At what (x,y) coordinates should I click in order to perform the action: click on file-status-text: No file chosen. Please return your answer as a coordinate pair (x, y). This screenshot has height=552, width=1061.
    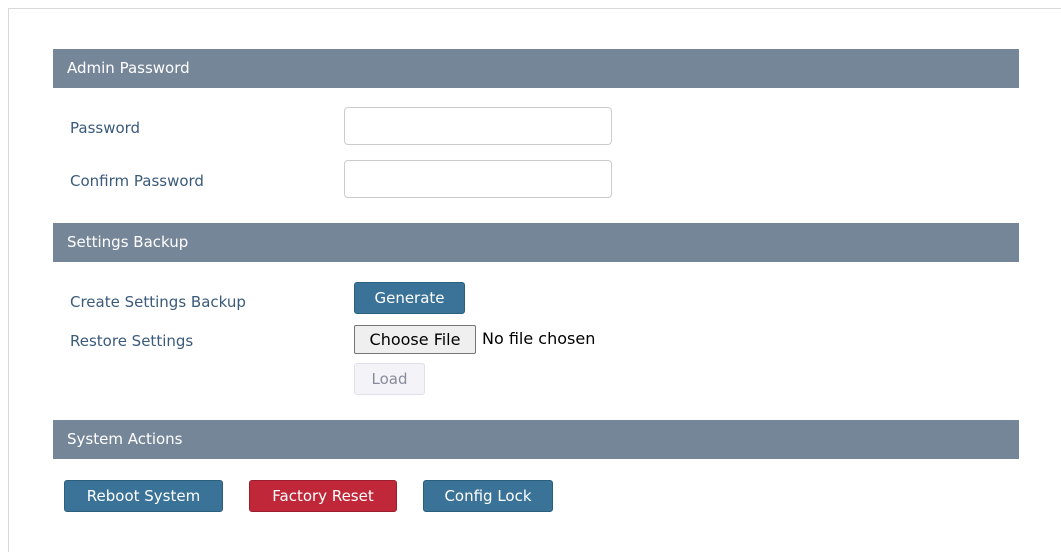
    Looking at the image, I should click on (539, 338).